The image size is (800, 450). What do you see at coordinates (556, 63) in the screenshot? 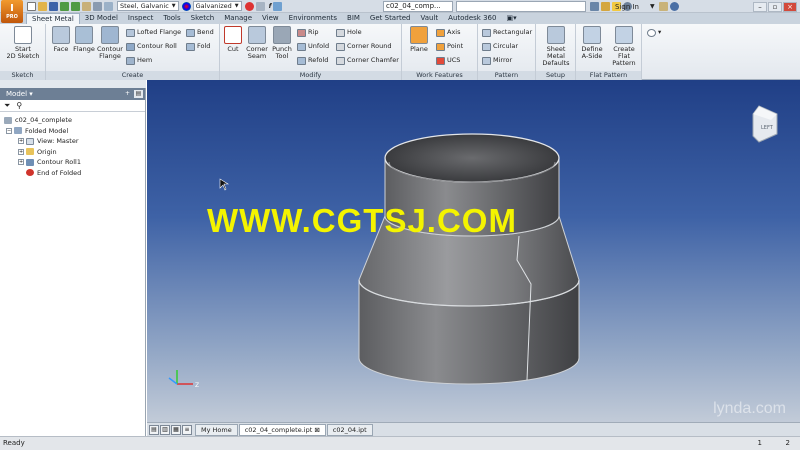
I see `defaults-label: Defaults` at bounding box center [556, 63].